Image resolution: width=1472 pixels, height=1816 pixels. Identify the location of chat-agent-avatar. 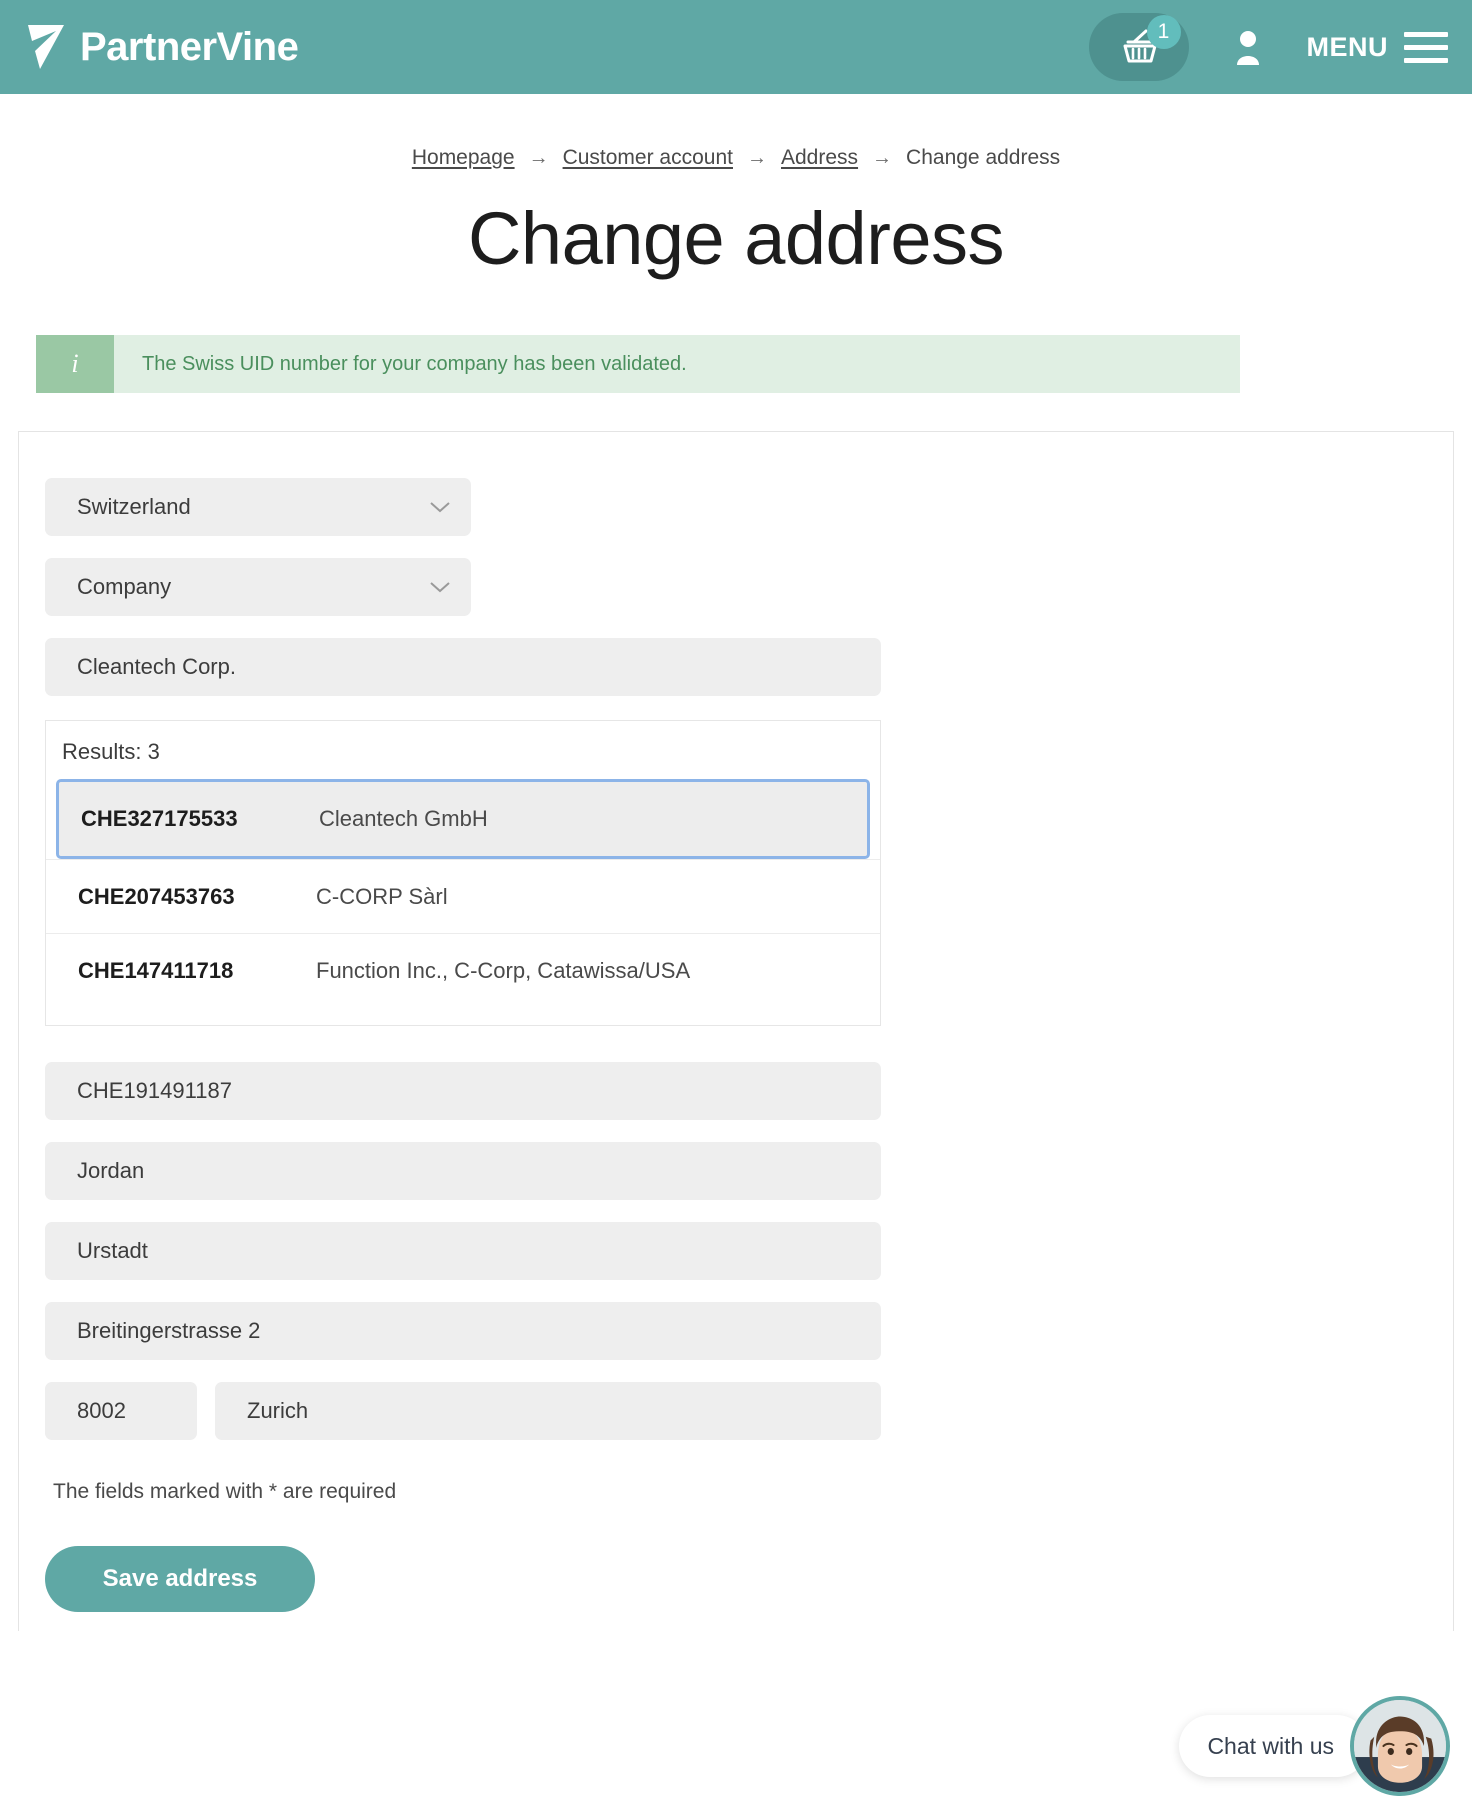
(1400, 1746).